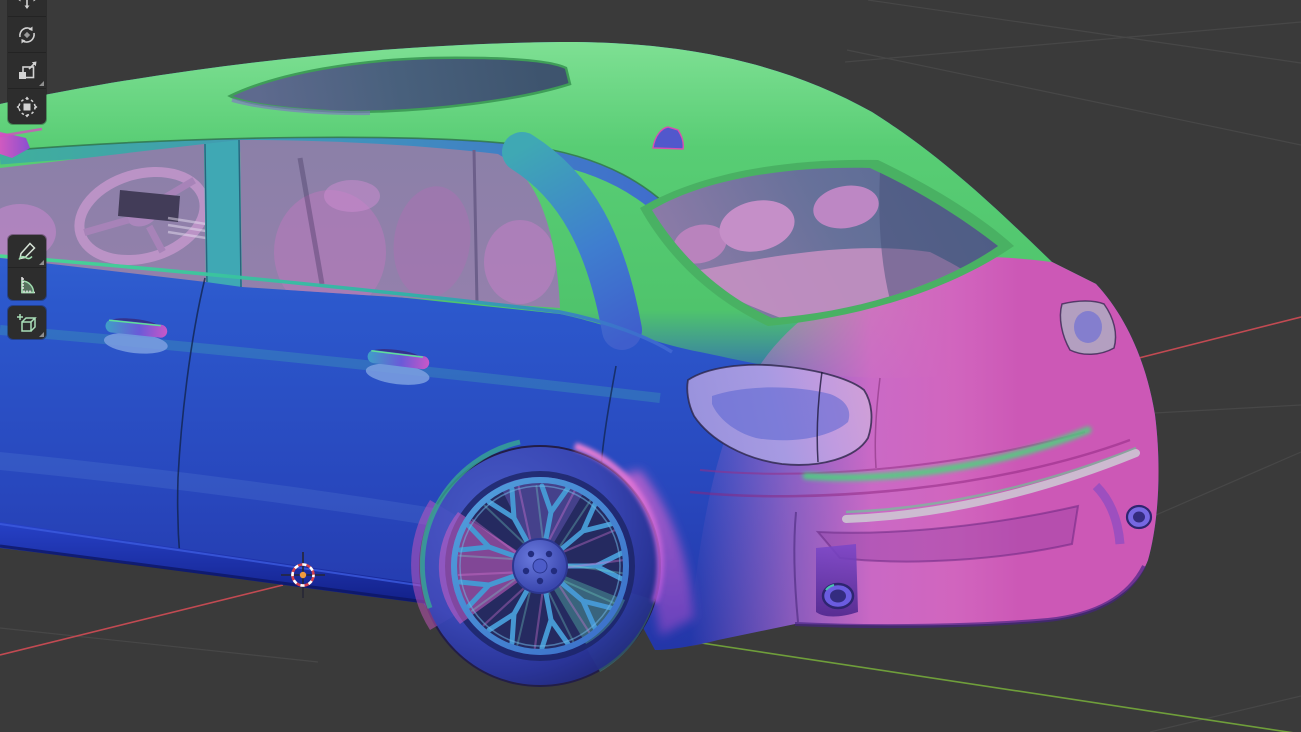 The image size is (1301, 732). I want to click on rotate-icon, so click(27, 34).